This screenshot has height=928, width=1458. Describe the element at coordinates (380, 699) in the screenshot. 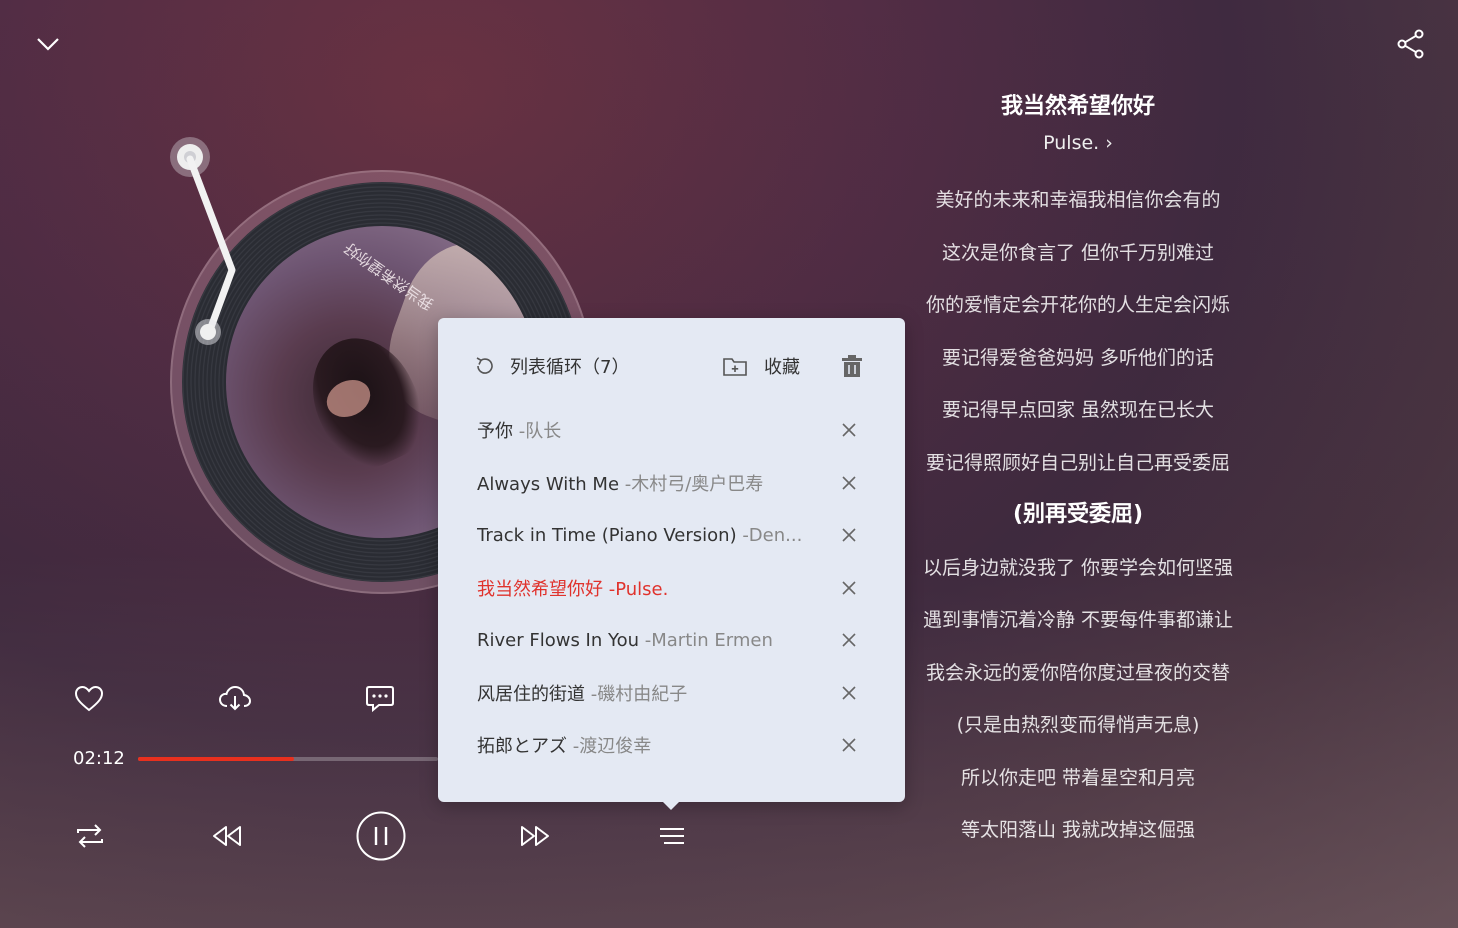

I see `comment-icon` at that location.